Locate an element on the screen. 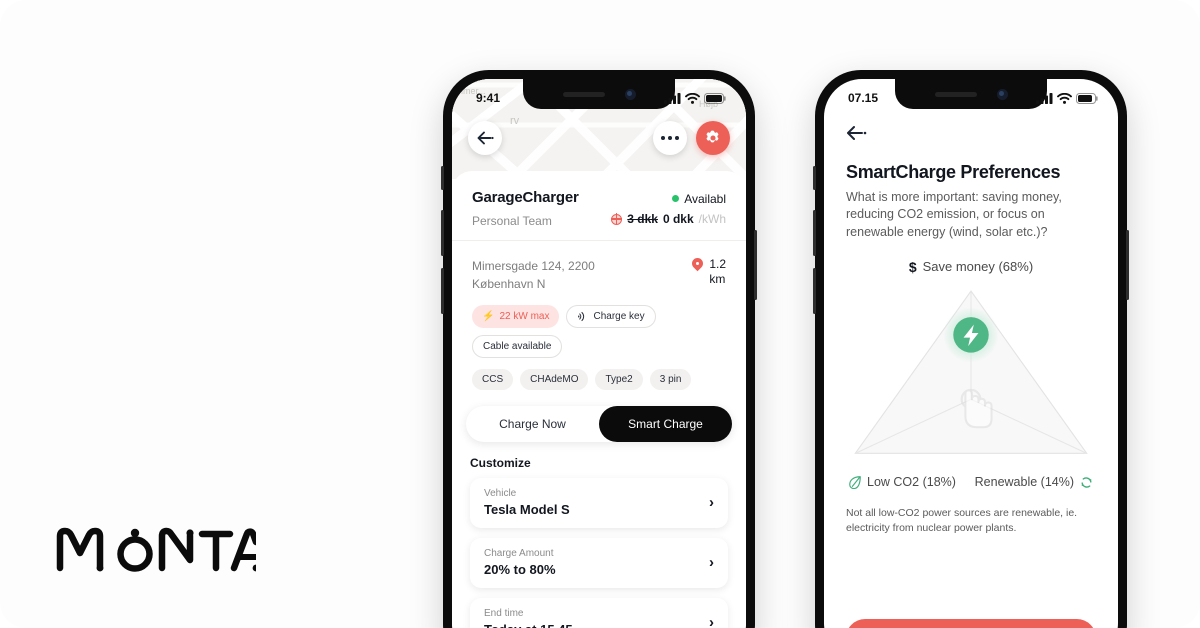 The image size is (1200, 628). chip-connector-chademo: CHAdeMO is located at coordinates (554, 379).